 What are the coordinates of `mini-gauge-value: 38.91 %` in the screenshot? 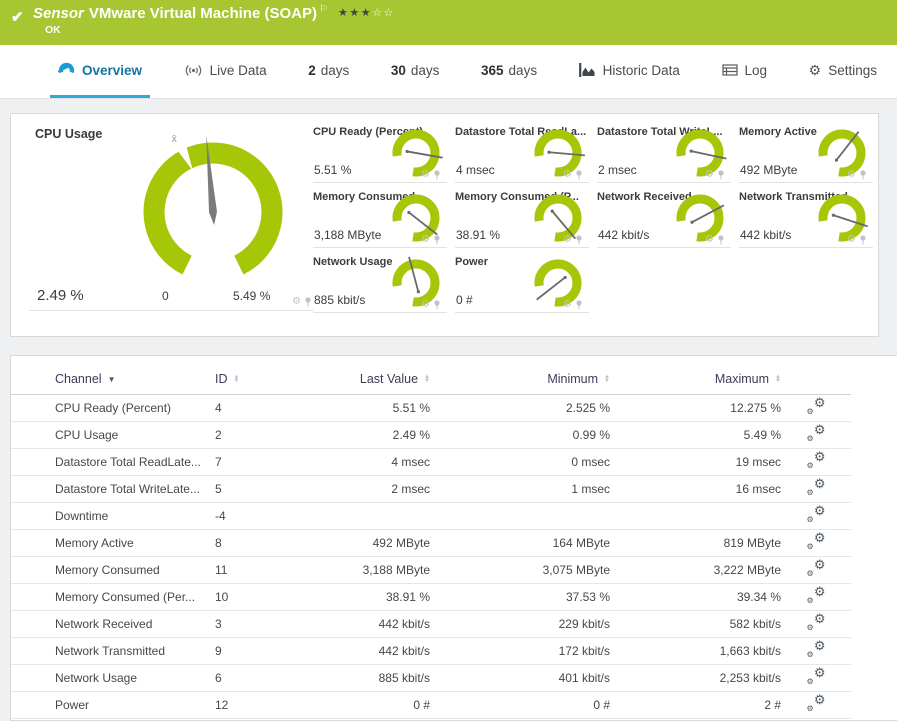 It's located at (478, 235).